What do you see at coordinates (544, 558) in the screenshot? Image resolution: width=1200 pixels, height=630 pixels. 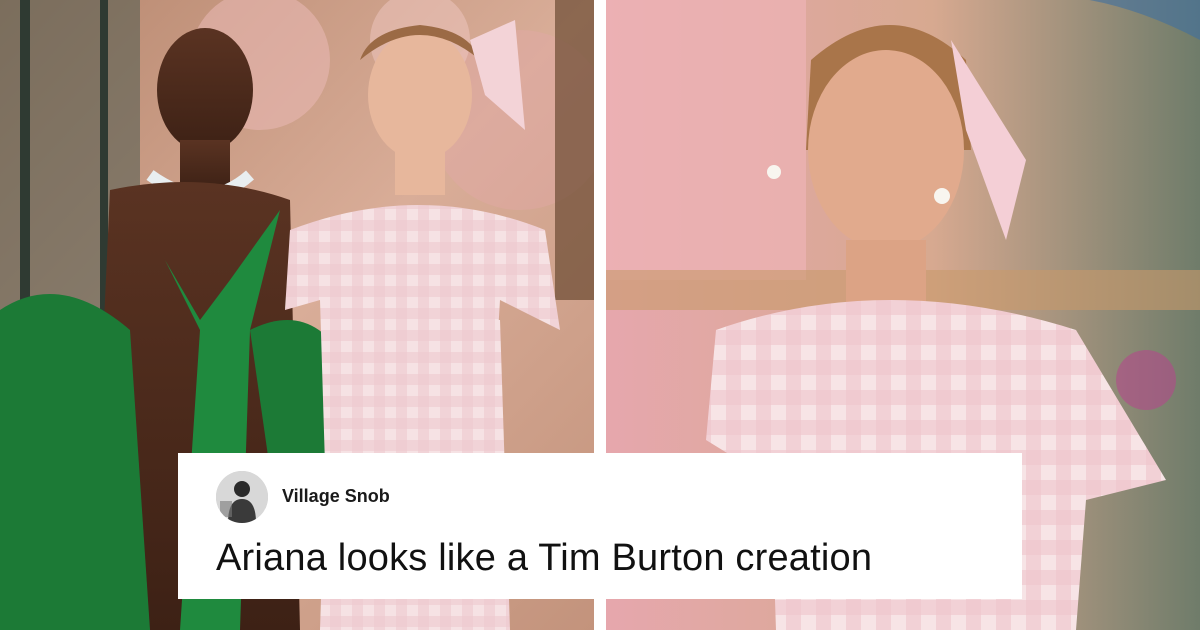 I see `comment-text: Ariana looks like a Tim Burton creation` at bounding box center [544, 558].